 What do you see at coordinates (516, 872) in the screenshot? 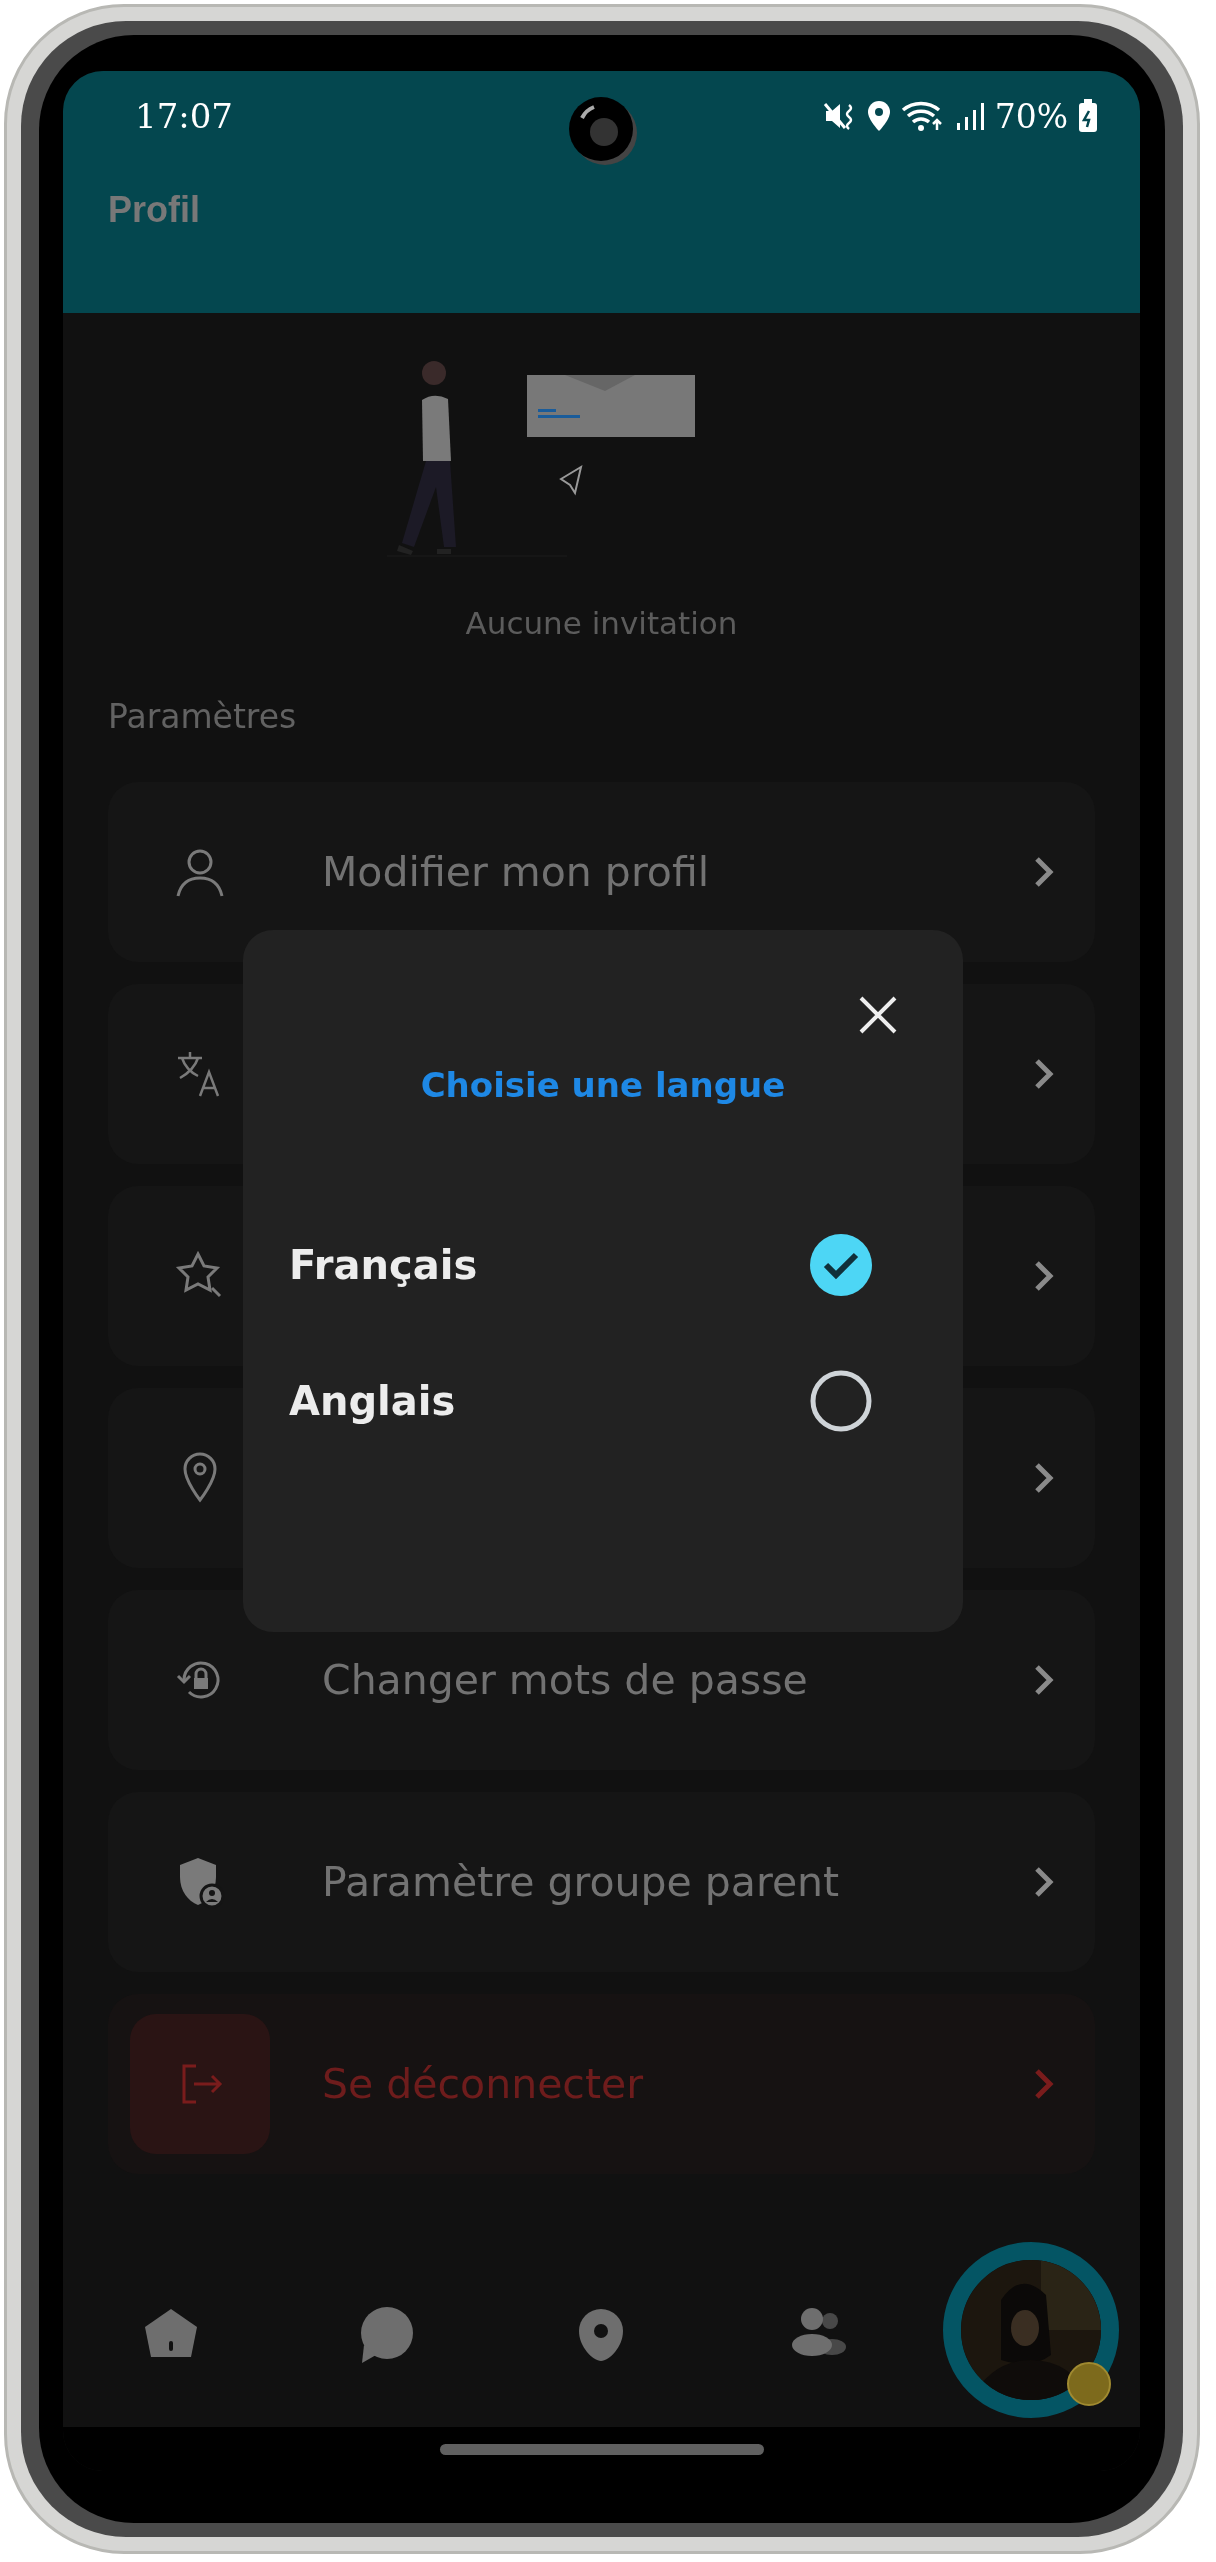
I see `settings-label: Modifier mon profil` at bounding box center [516, 872].